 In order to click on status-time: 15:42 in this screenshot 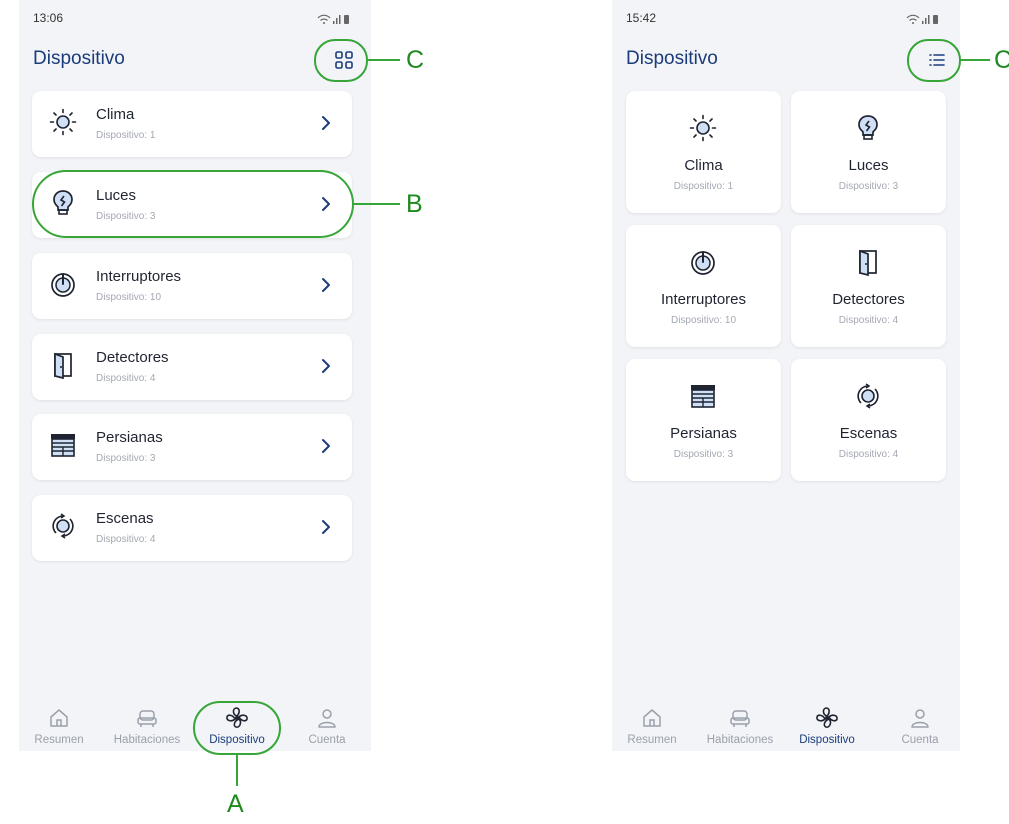, I will do `click(641, 18)`.